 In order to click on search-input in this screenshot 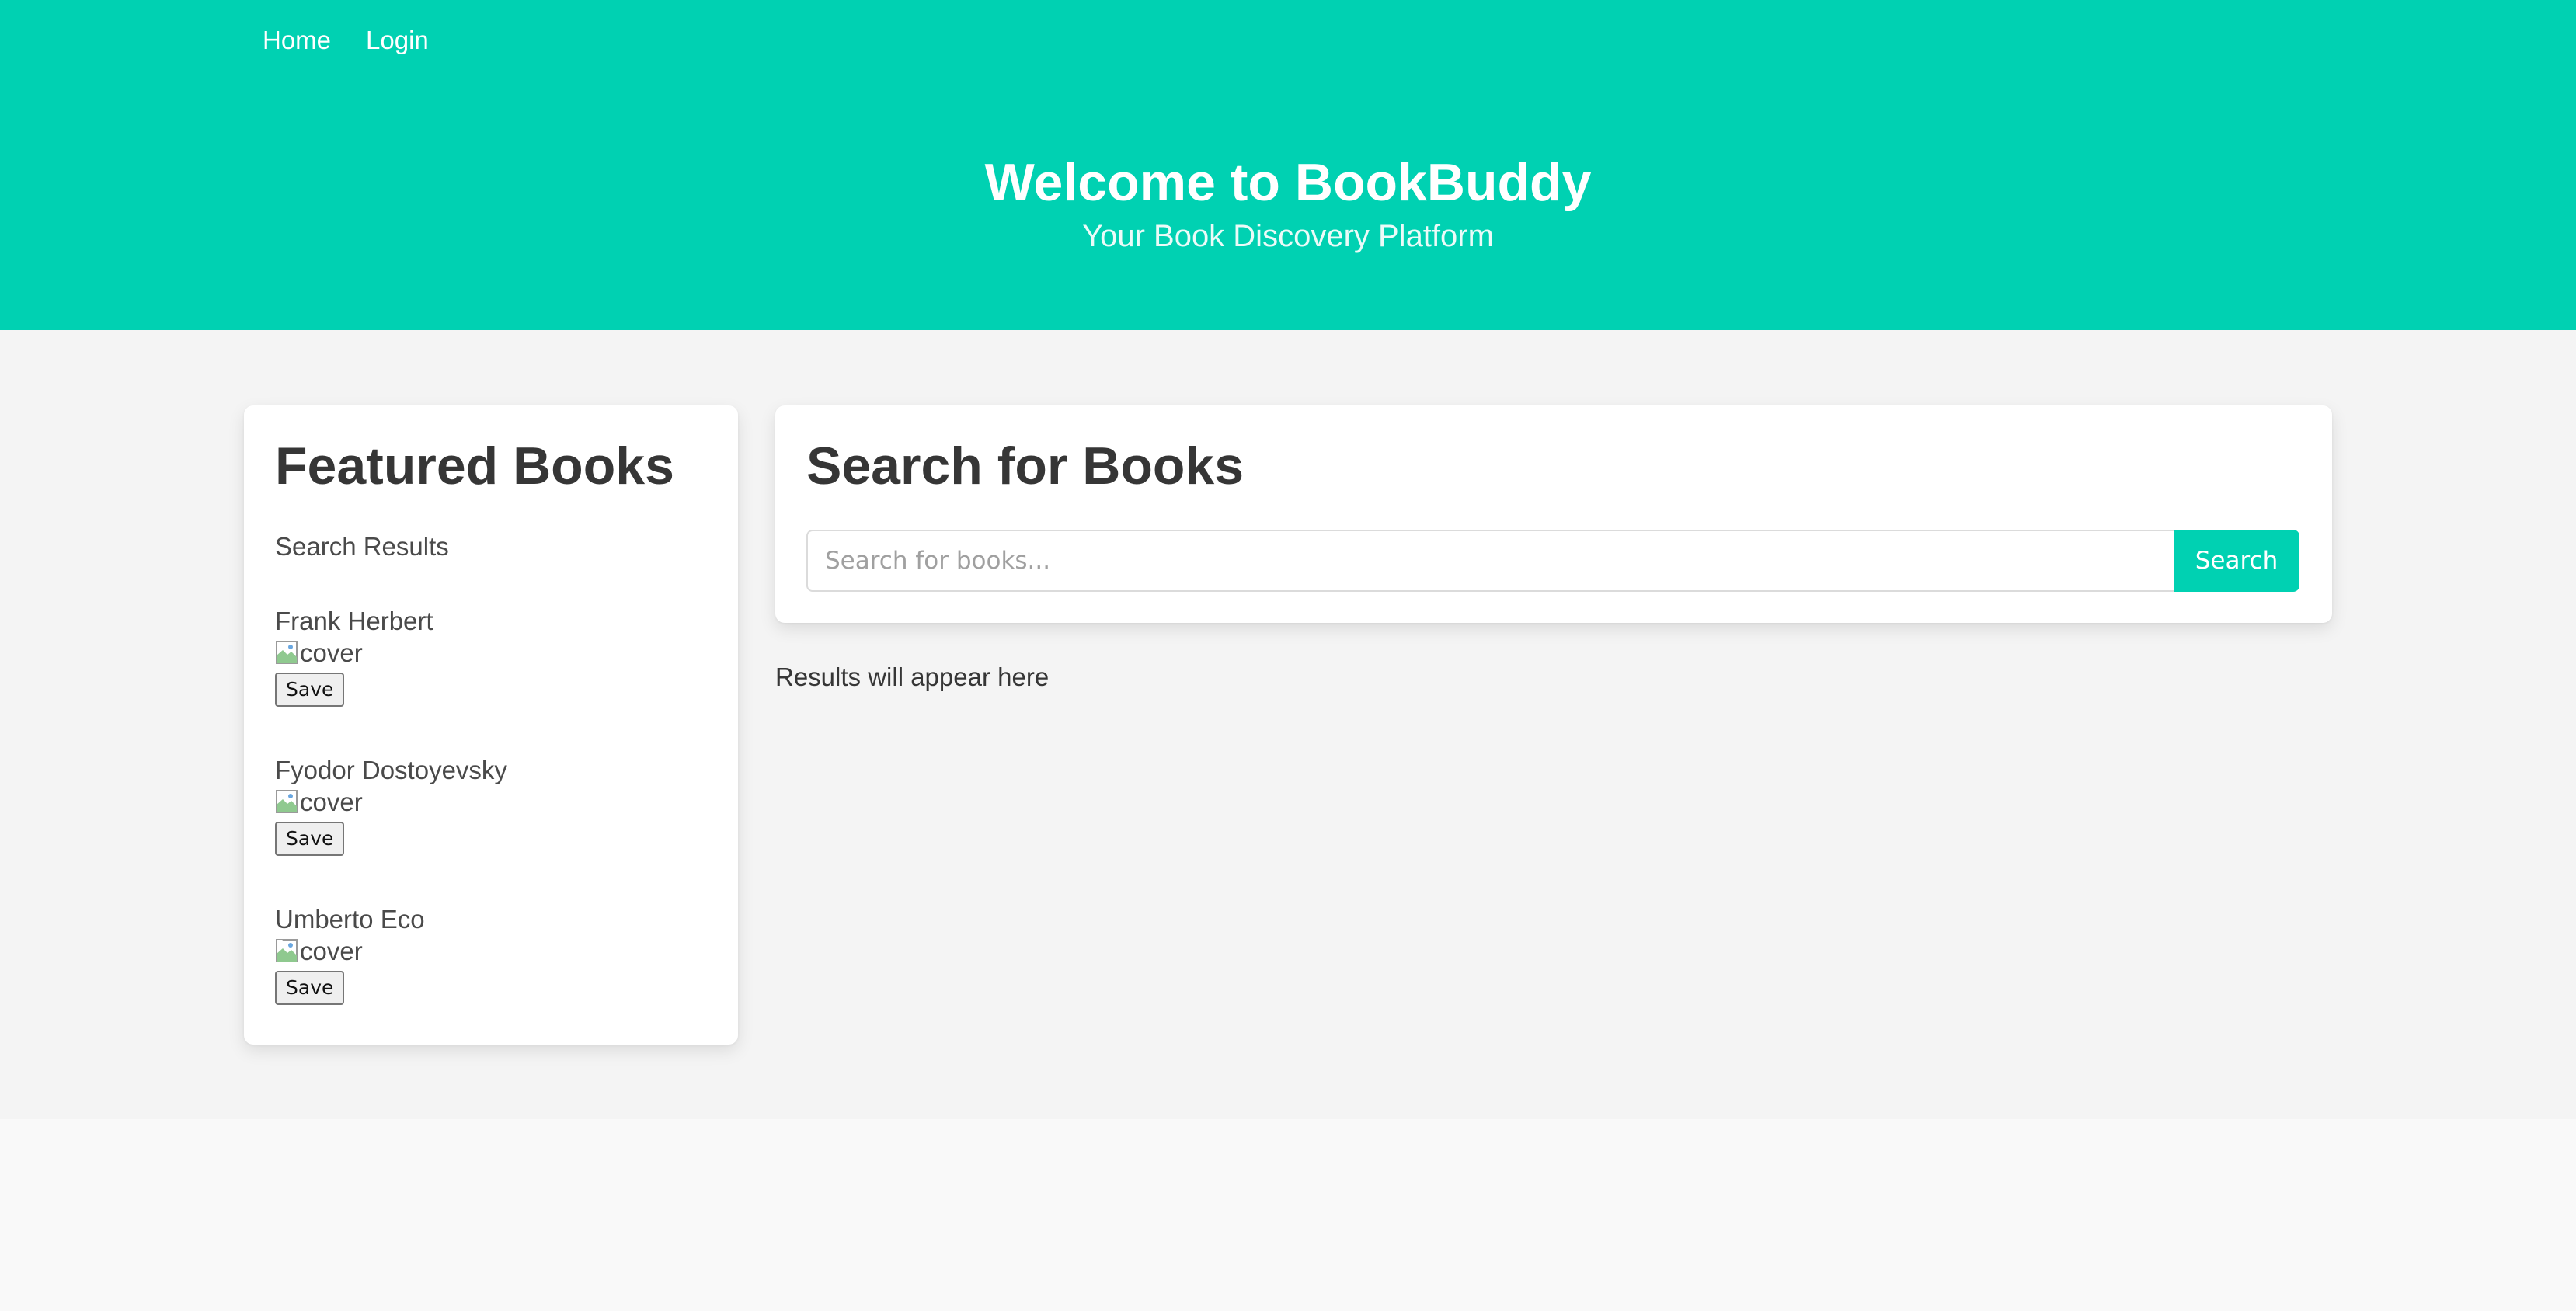, I will do `click(1490, 561)`.